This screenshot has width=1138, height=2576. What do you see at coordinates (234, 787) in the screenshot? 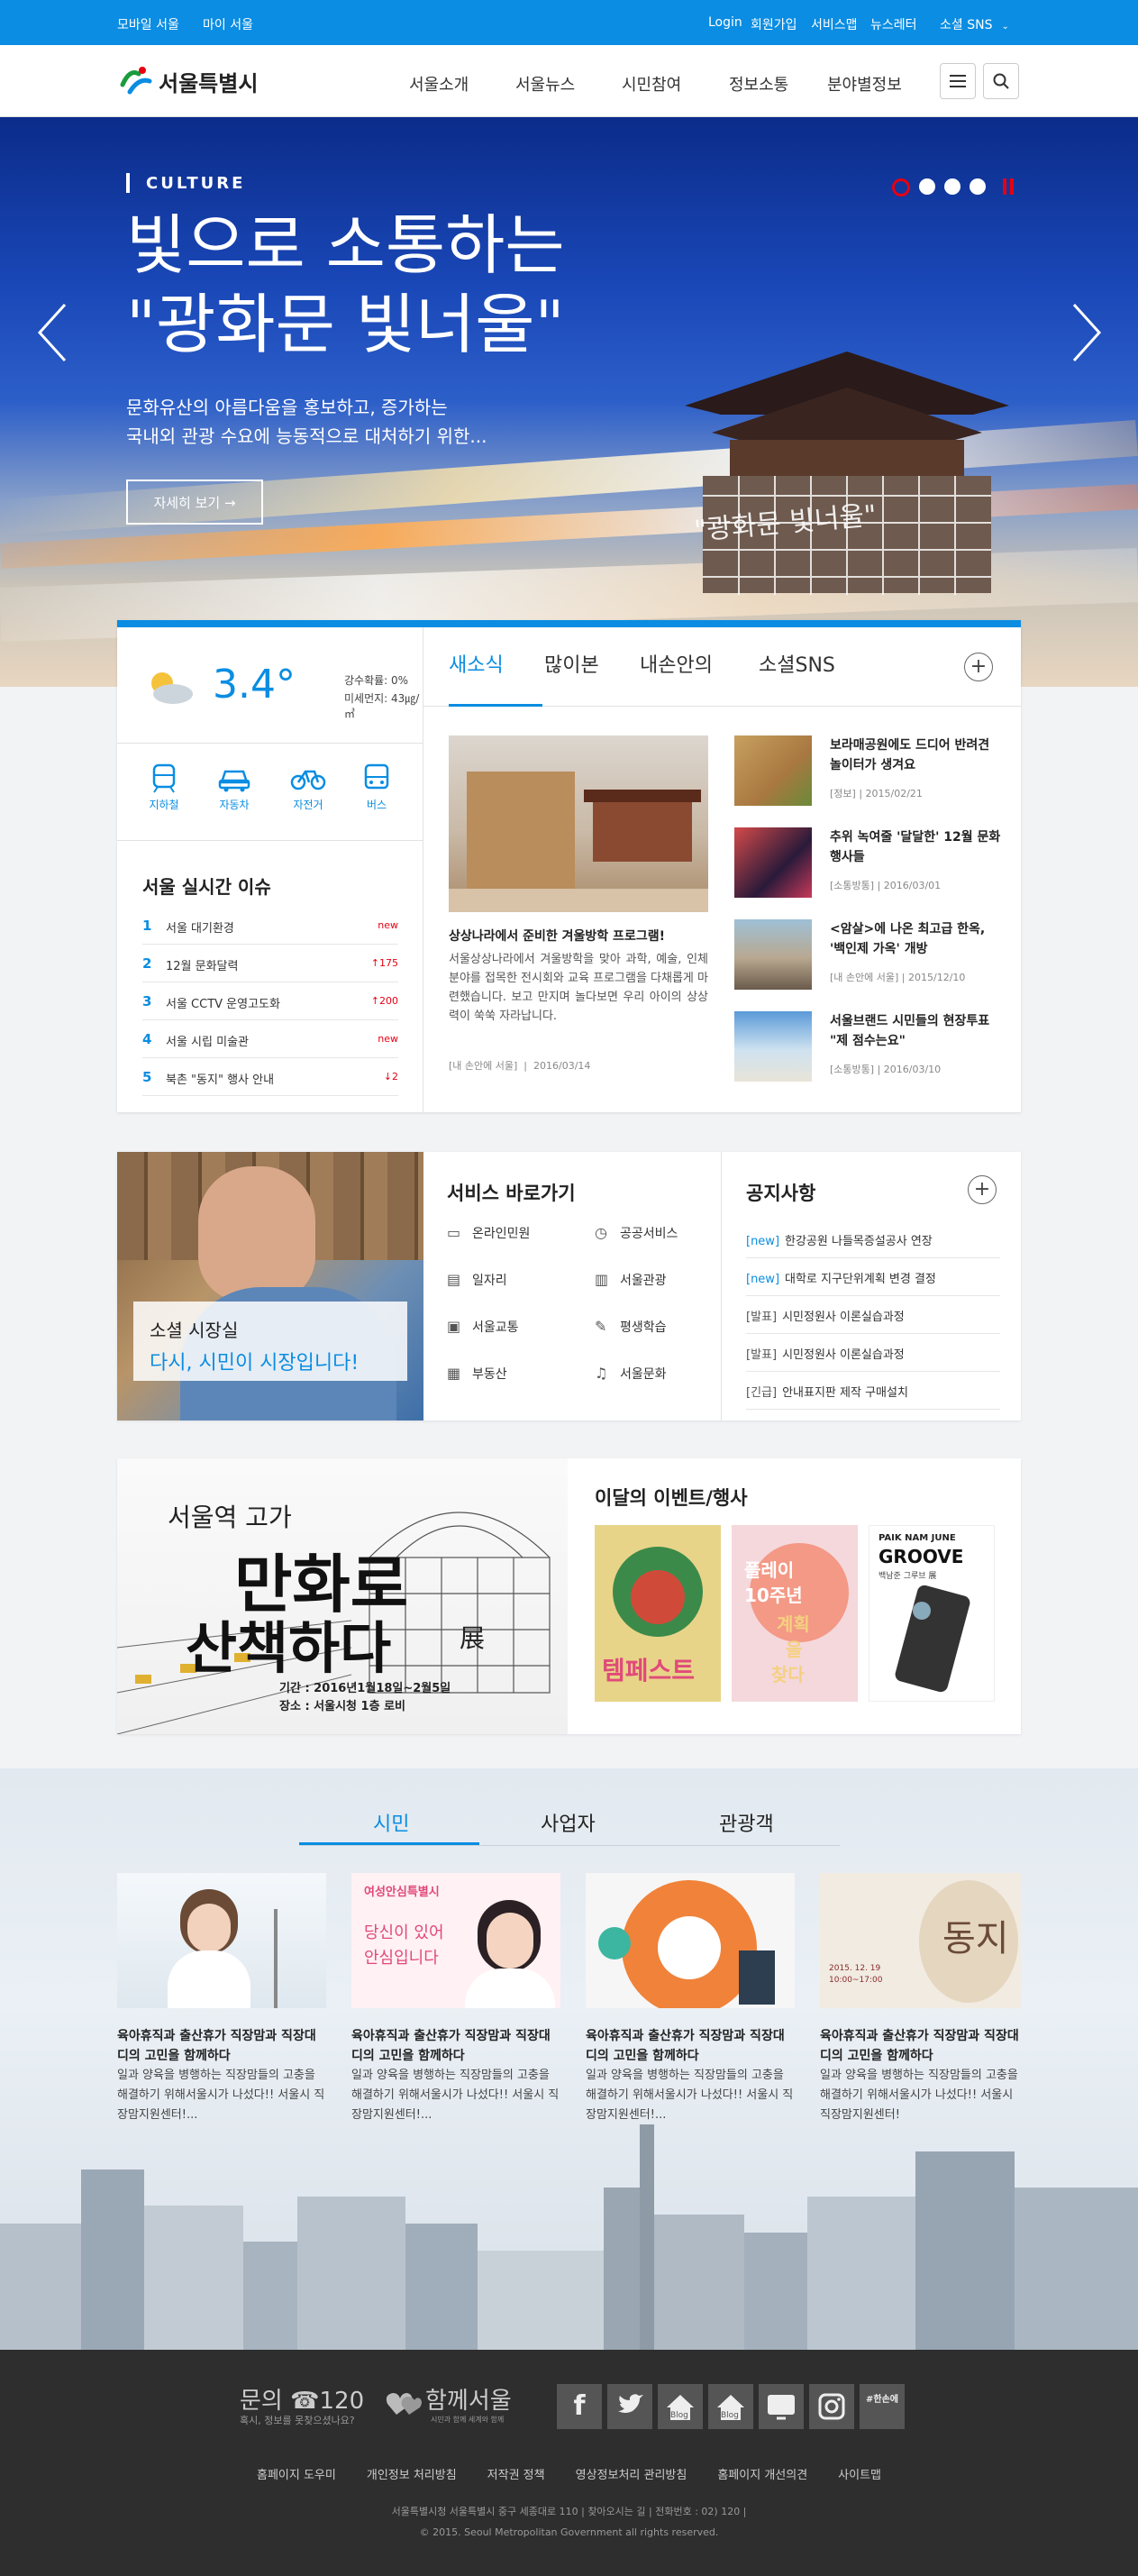
I see `transport-car: 자동차` at bounding box center [234, 787].